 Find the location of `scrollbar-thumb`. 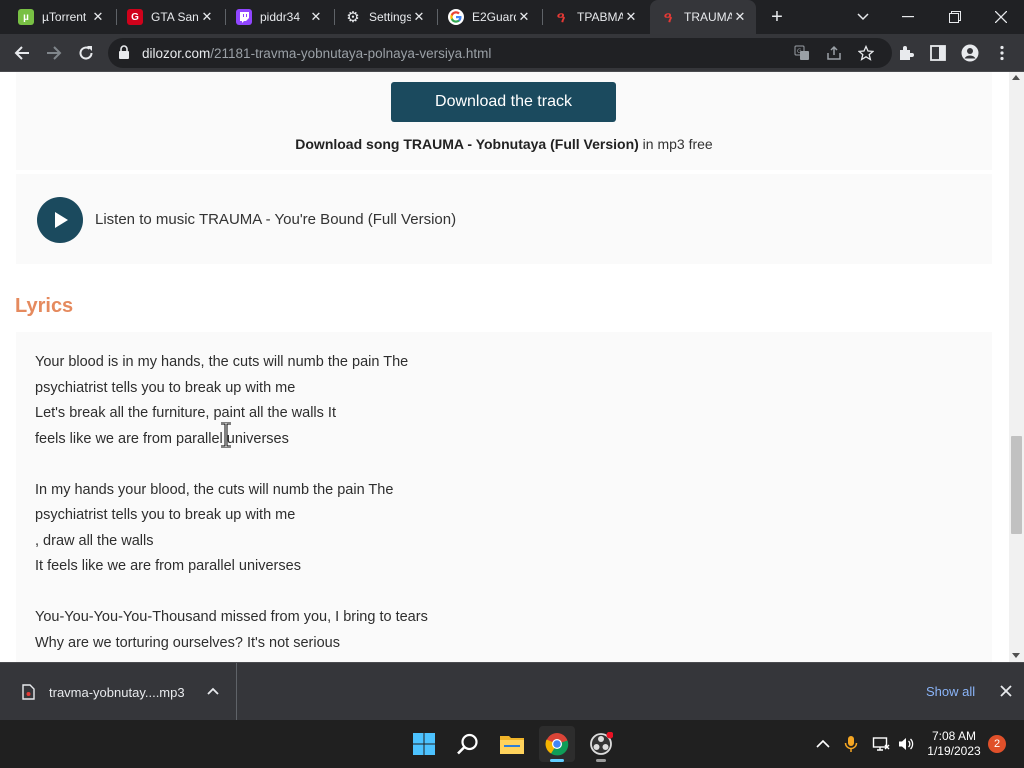

scrollbar-thumb is located at coordinates (1016, 485).